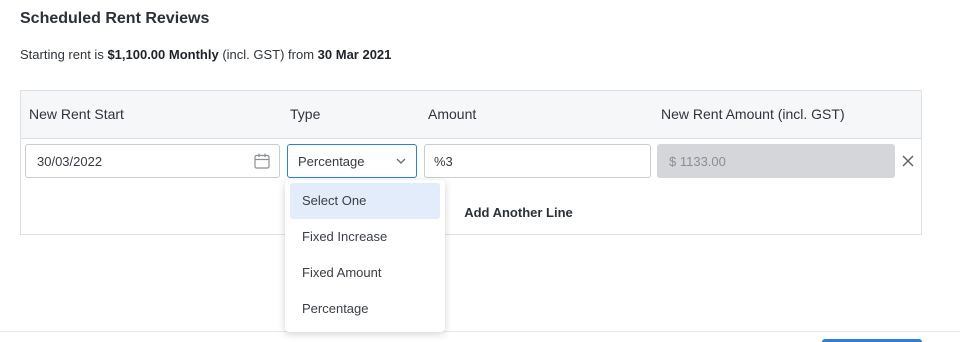 Image resolution: width=960 pixels, height=342 pixels. What do you see at coordinates (443, 161) in the screenshot?
I see `amount-input-value: %3` at bounding box center [443, 161].